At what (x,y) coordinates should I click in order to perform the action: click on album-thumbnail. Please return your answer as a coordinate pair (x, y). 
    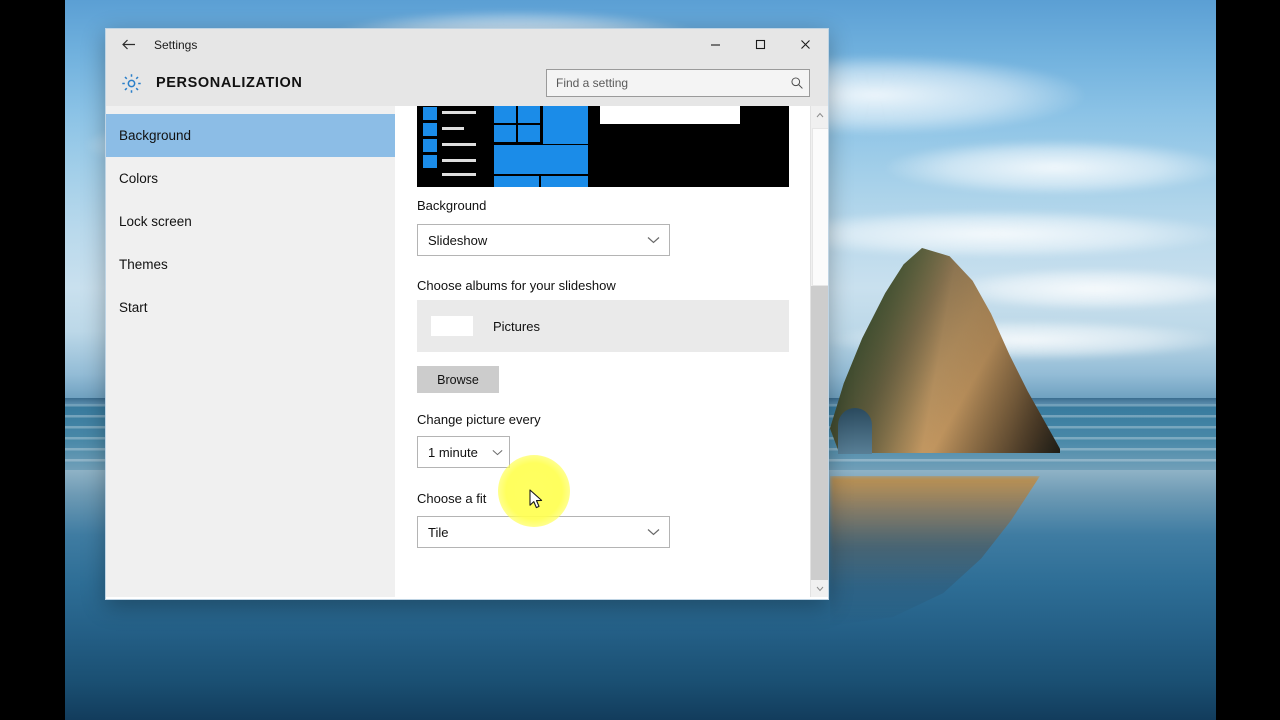
    Looking at the image, I should click on (452, 326).